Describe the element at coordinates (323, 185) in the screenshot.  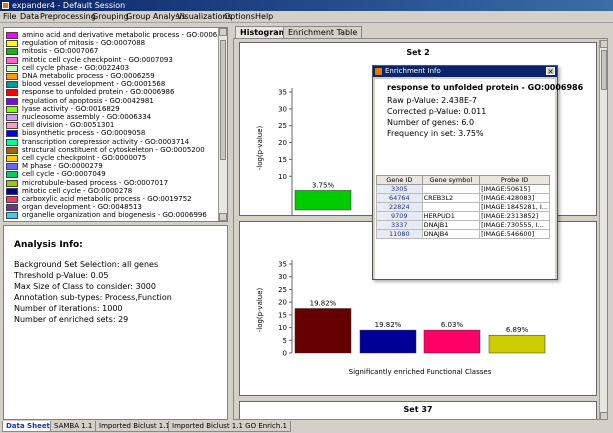
I see `bar-value-label: 3.75%` at that location.